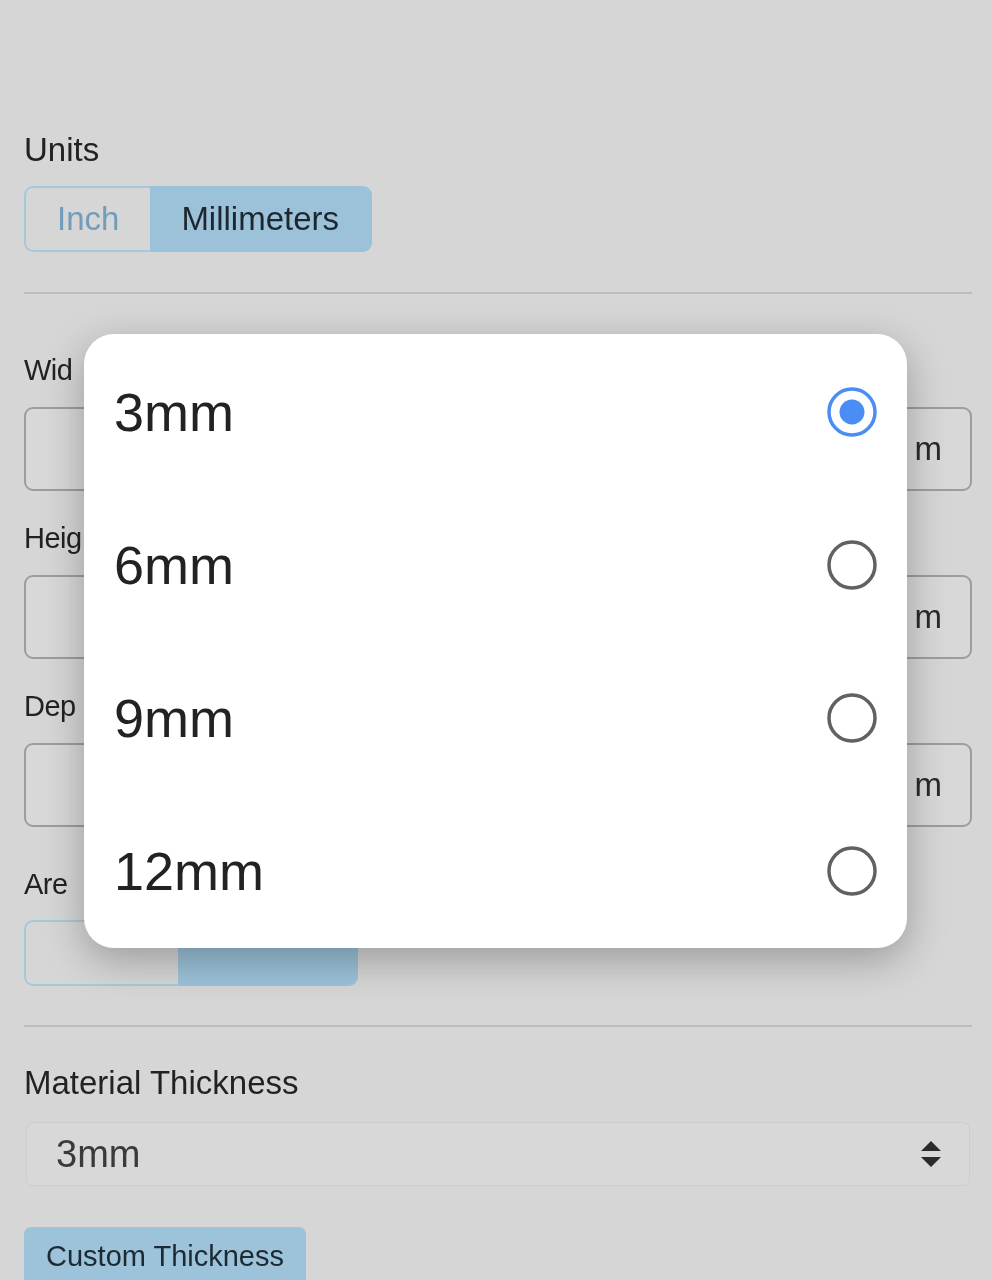  Describe the element at coordinates (48, 370) in the screenshot. I see `field-label: Wid` at that location.